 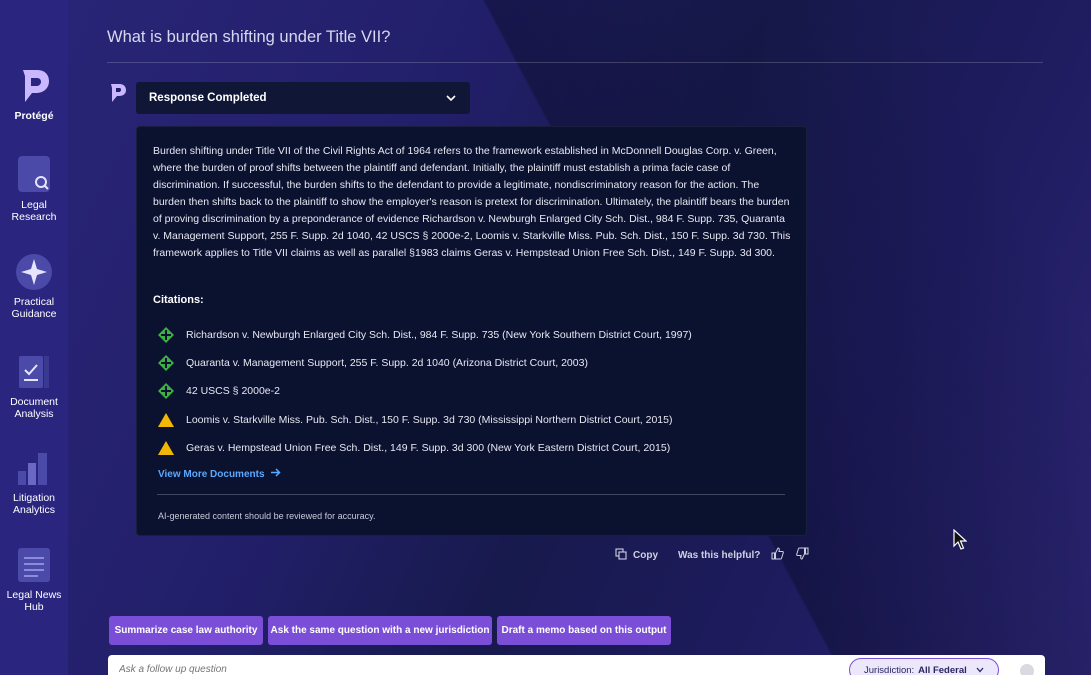 What do you see at coordinates (34, 601) in the screenshot?
I see `sidebar-item-label: Legal News Hub` at bounding box center [34, 601].